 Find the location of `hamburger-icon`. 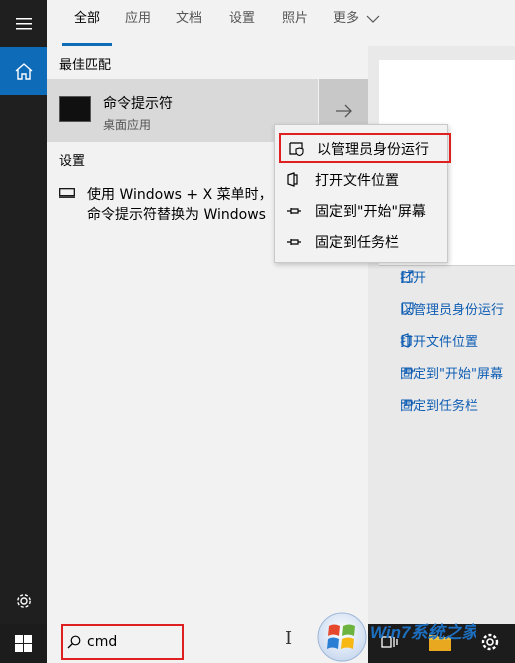

hamburger-icon is located at coordinates (23, 23).